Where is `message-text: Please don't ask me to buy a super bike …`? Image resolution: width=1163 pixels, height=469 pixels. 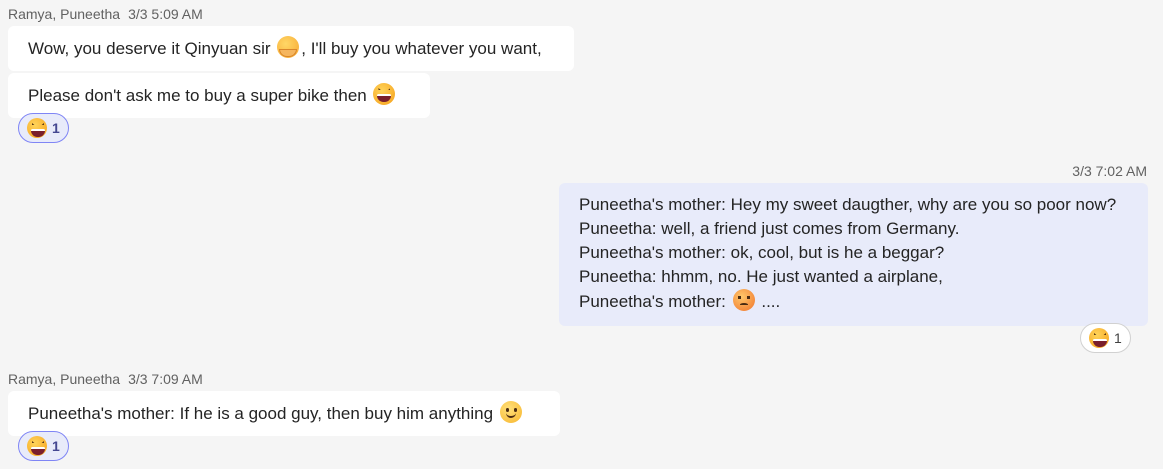 message-text: Please don't ask me to buy a super bike … is located at coordinates (197, 95).